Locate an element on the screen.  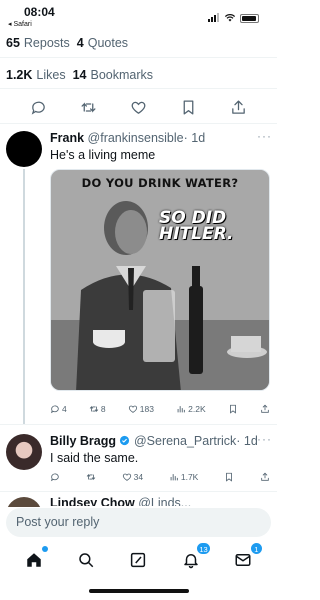
home-icon is located at coordinates (34, 560).